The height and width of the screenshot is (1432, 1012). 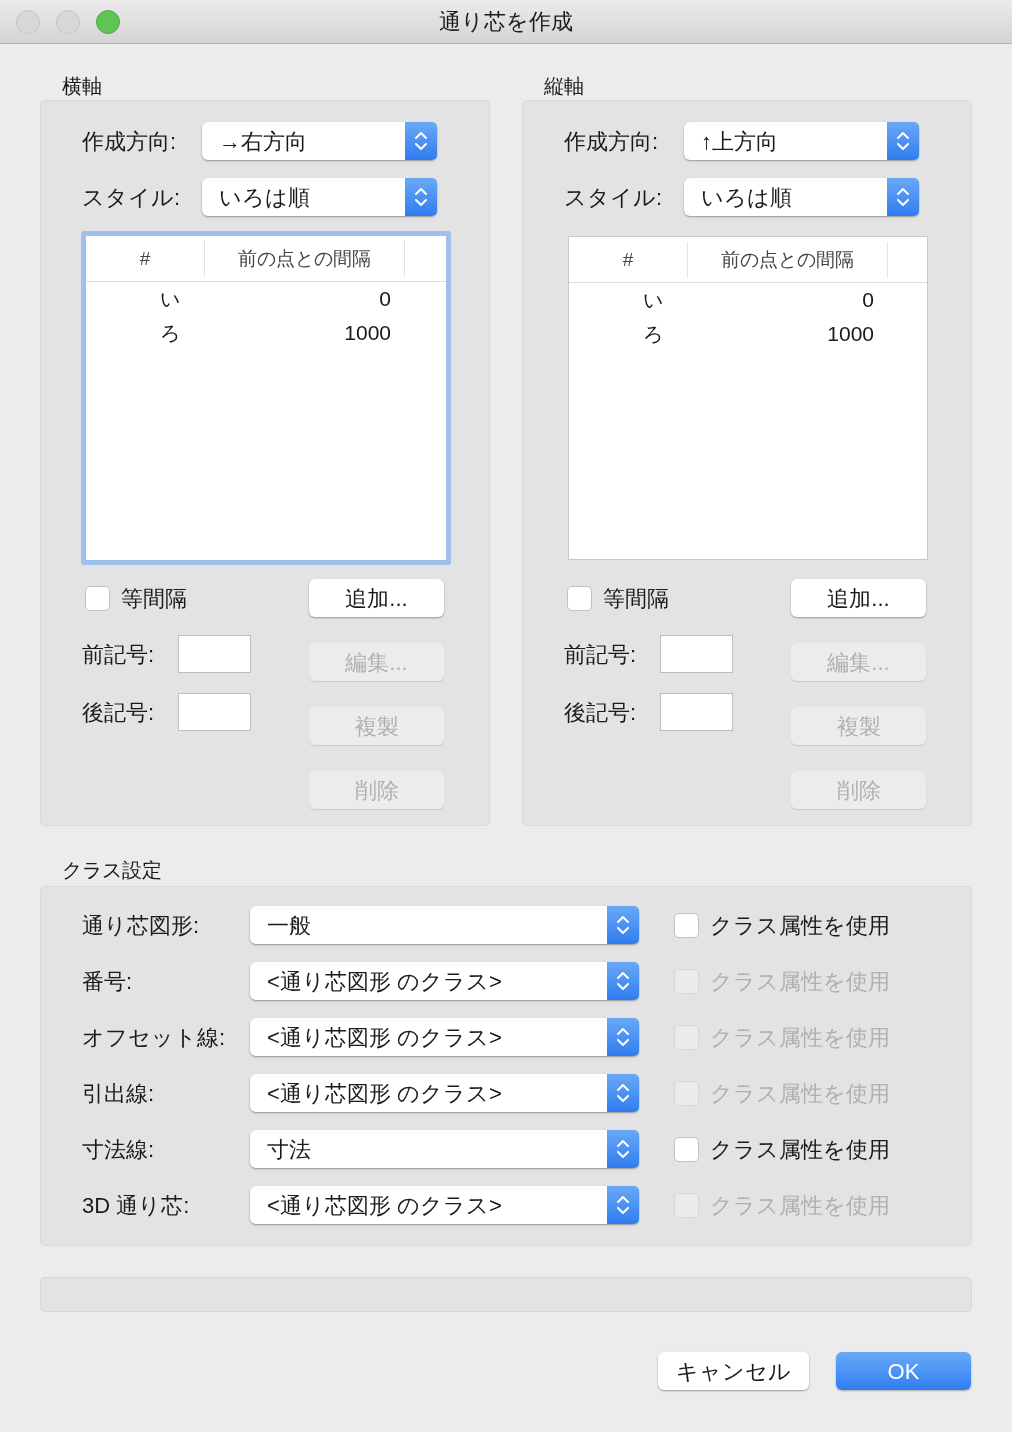 What do you see at coordinates (141, 925) in the screenshot?
I see `field-label: 通り芯図形:` at bounding box center [141, 925].